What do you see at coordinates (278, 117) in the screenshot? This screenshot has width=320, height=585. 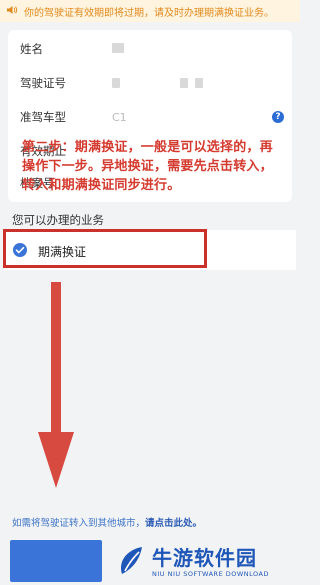 I see `help-icon: ?` at bounding box center [278, 117].